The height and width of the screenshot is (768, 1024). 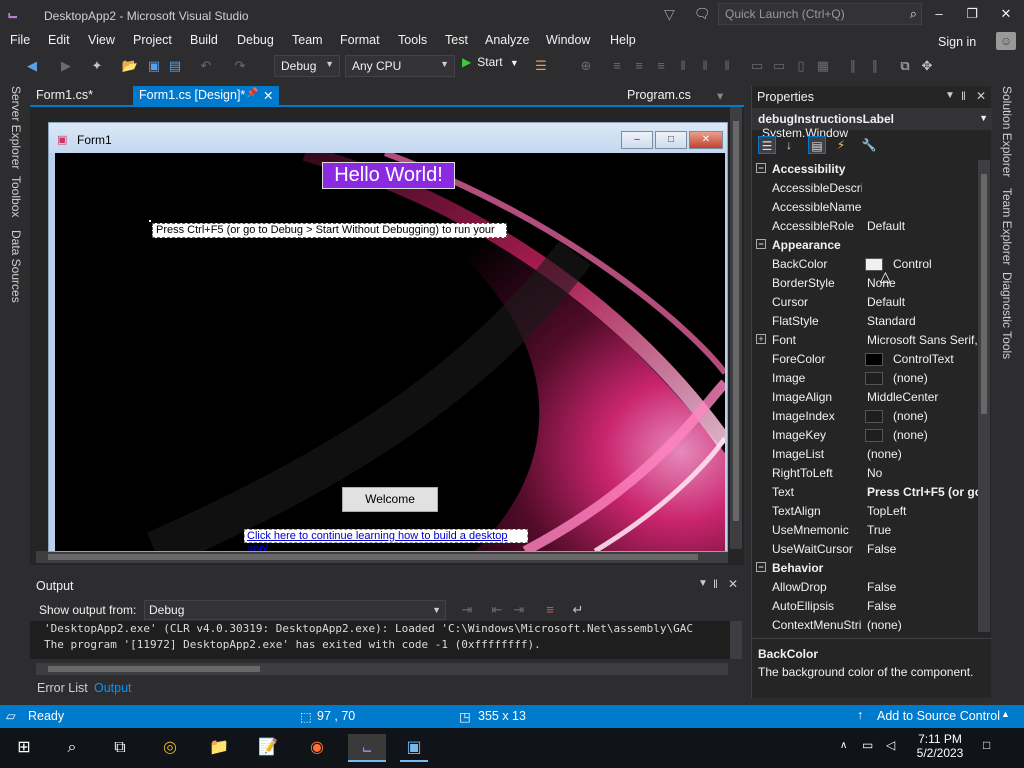 What do you see at coordinates (204, 40) in the screenshot?
I see `menu-build: Build` at bounding box center [204, 40].